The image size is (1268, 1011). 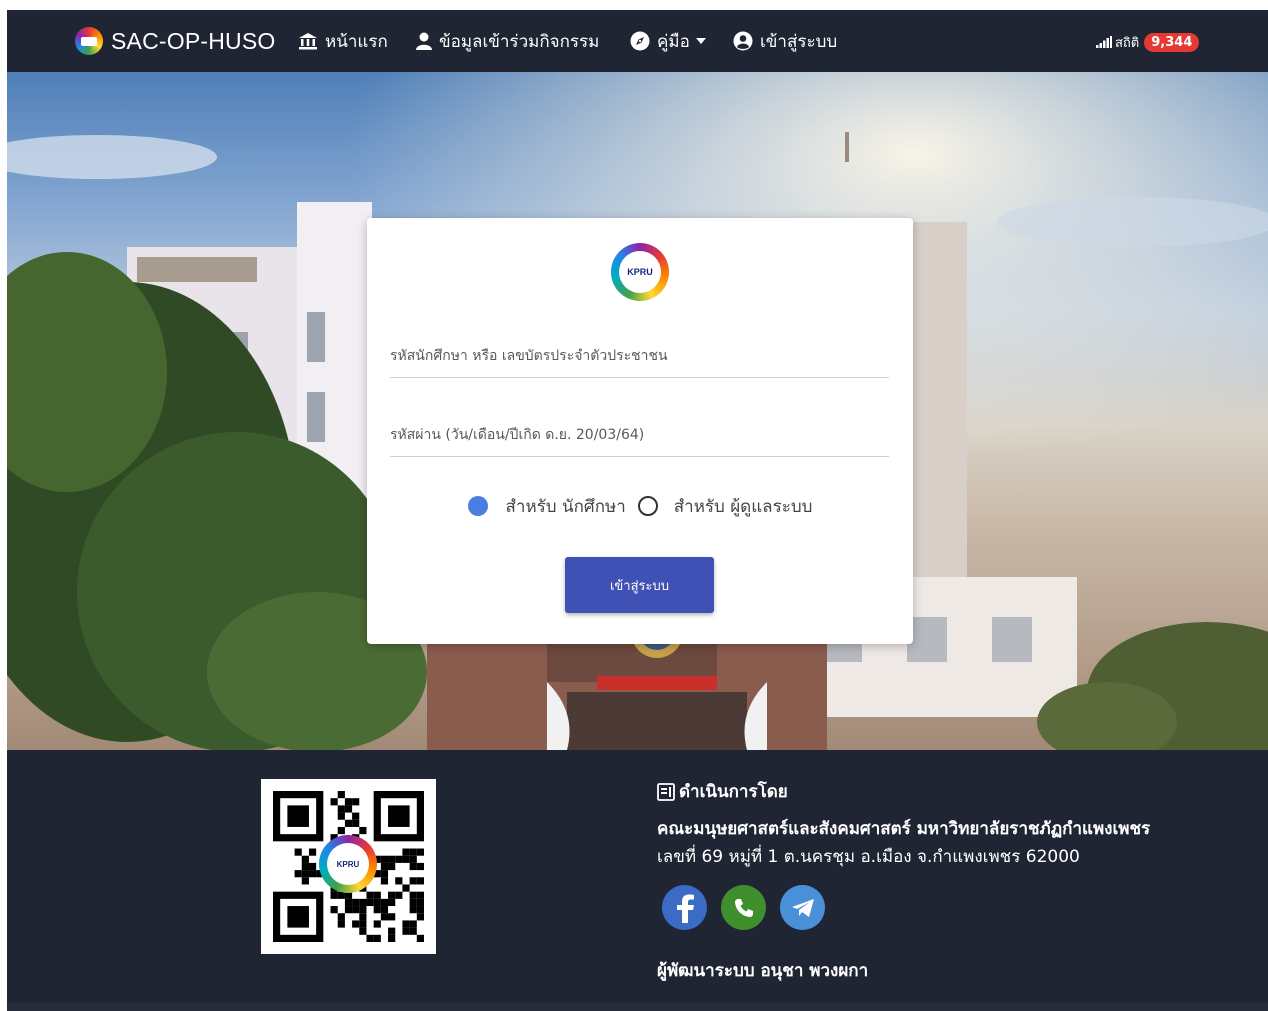 I want to click on signal-bars-icon, so click(x=1104, y=42).